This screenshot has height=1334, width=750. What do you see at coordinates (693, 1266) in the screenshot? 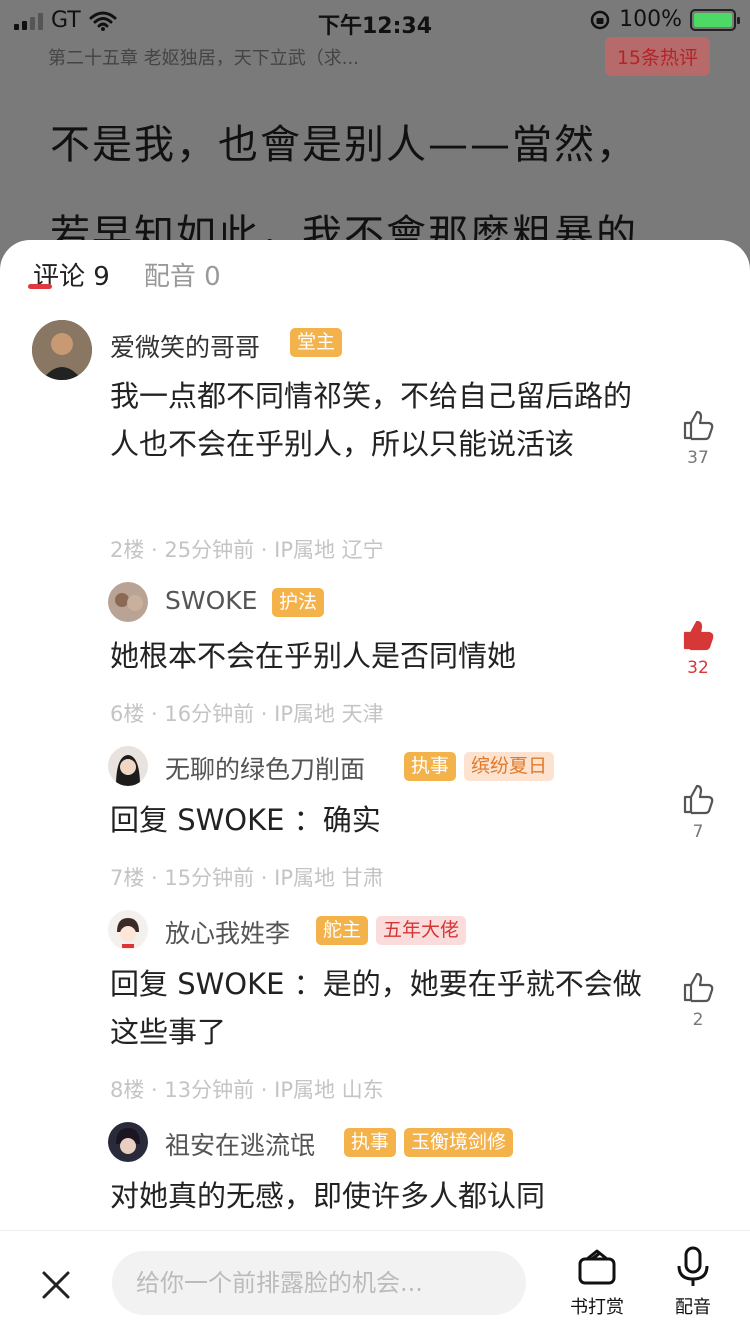
I see `microphone-icon` at bounding box center [693, 1266].